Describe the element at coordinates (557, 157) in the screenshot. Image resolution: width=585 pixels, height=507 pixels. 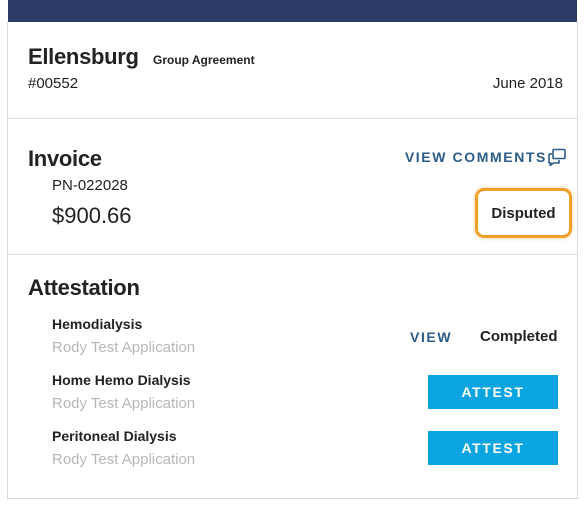
I see `comments-icon` at that location.